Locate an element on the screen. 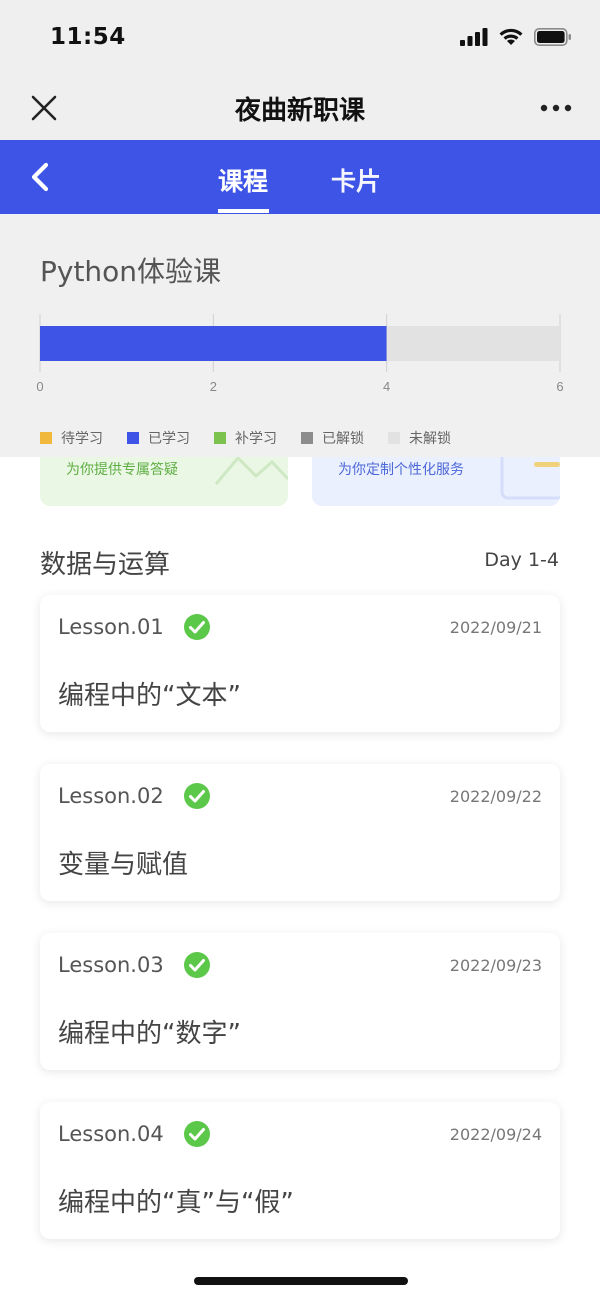 This screenshot has height=1298, width=600. active-tab-indicator is located at coordinates (243, 211).